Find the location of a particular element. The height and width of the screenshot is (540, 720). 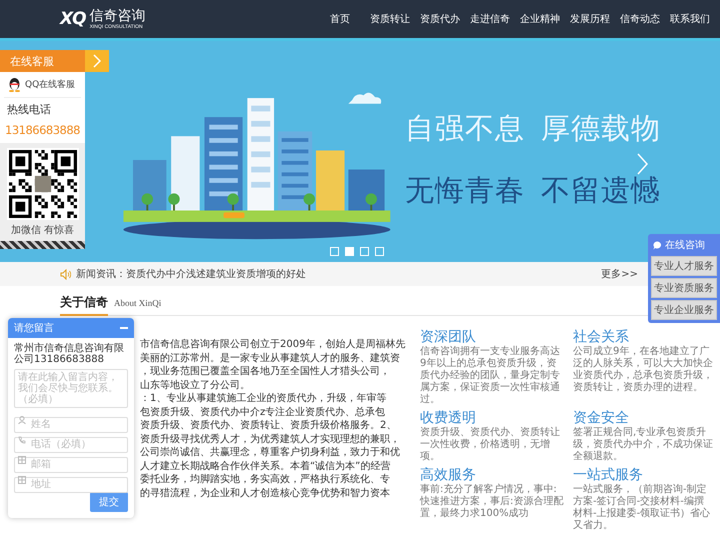

input-field: 电话（必填） is located at coordinates (71, 444).